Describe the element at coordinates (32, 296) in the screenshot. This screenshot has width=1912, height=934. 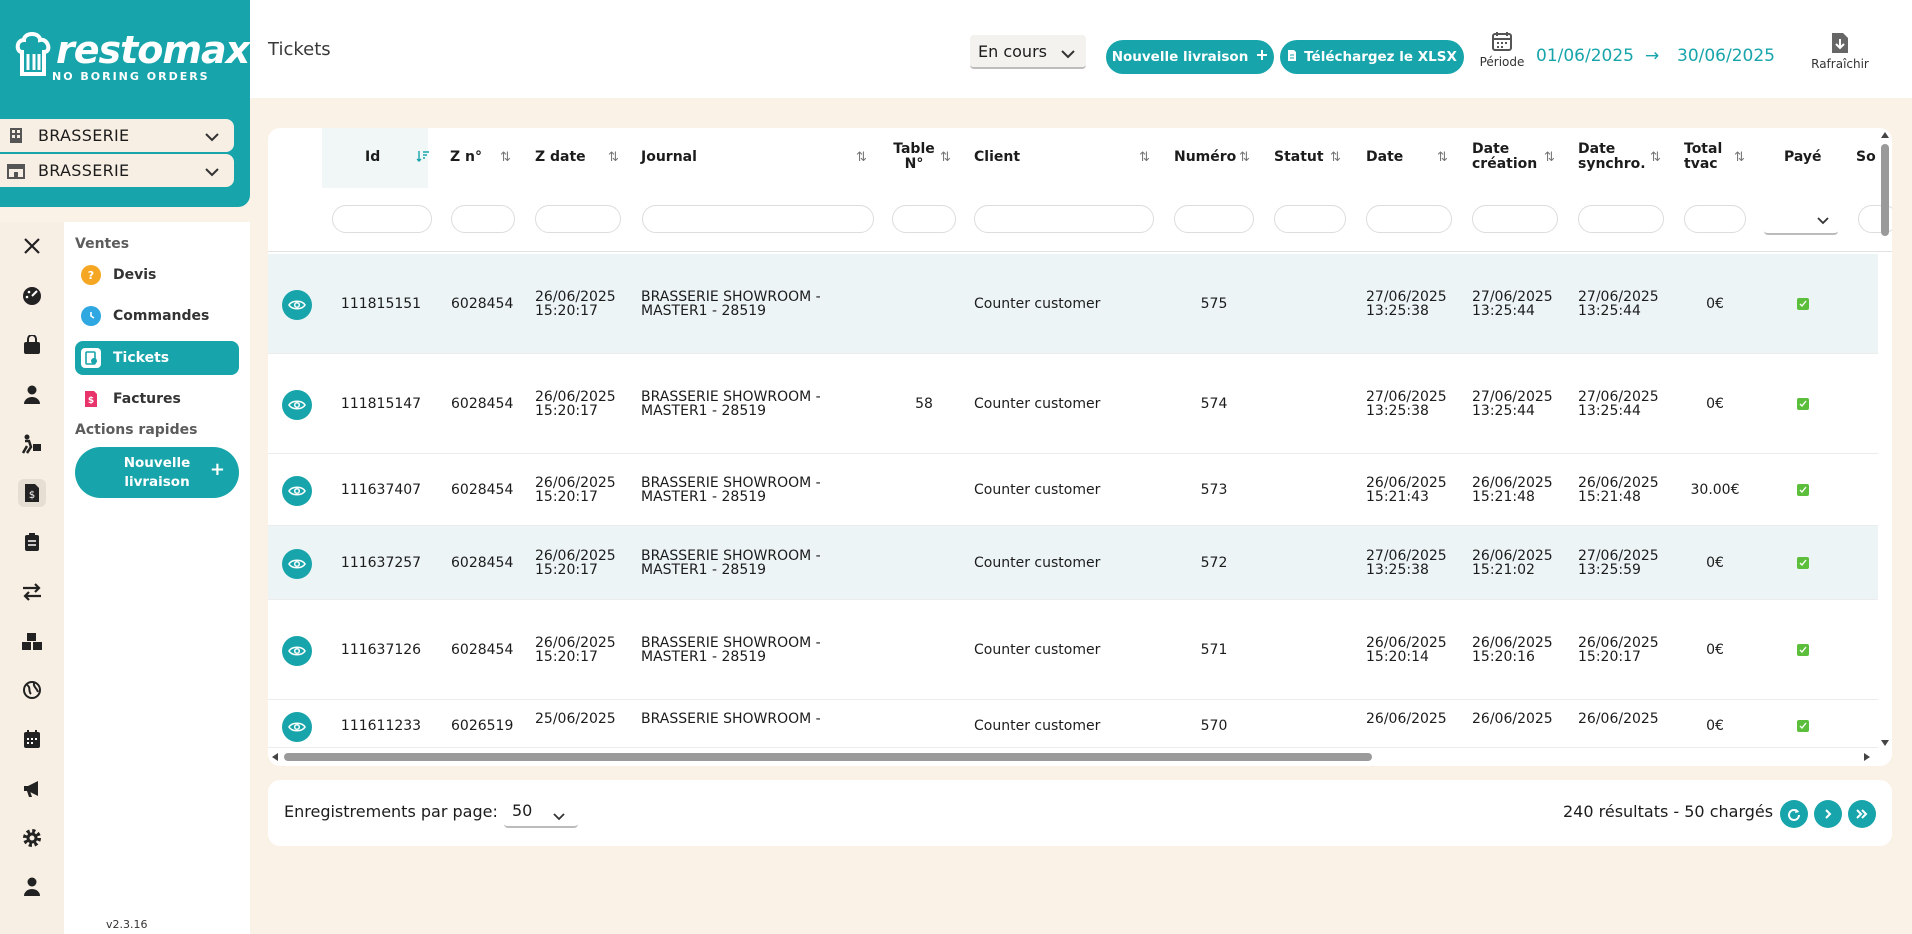
I see `dashboard-icon` at that location.